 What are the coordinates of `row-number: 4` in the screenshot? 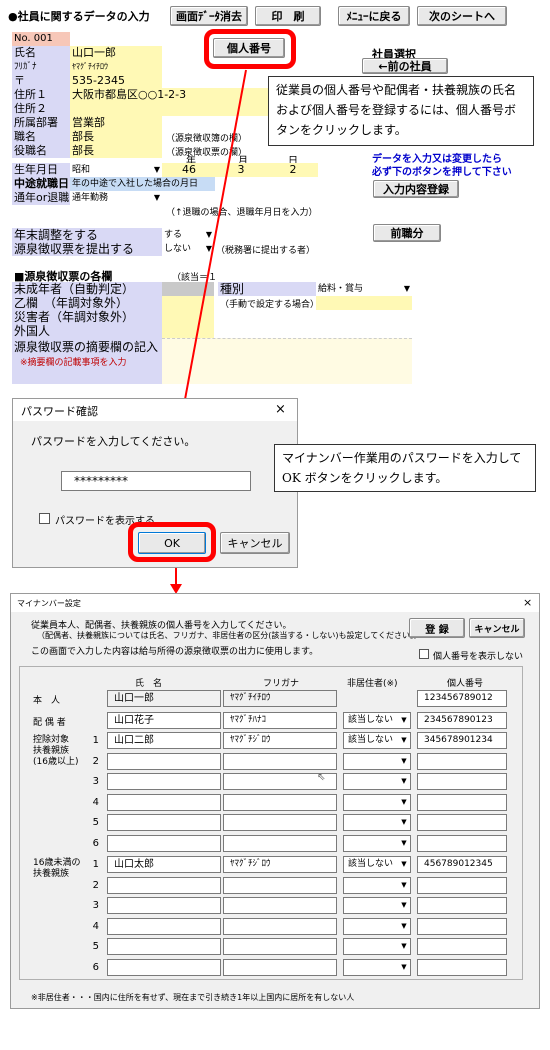 It's located at (95, 926).